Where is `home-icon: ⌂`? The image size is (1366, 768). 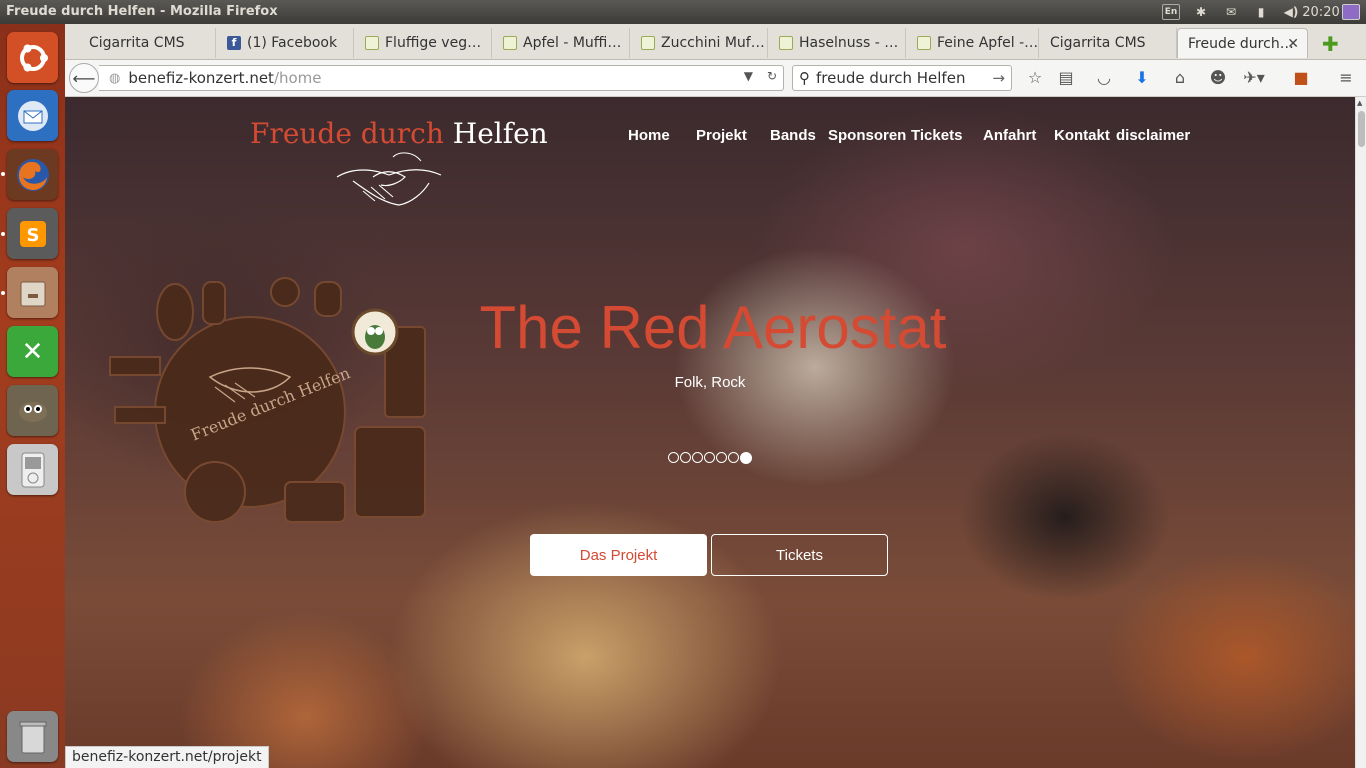 home-icon: ⌂ is located at coordinates (1180, 77).